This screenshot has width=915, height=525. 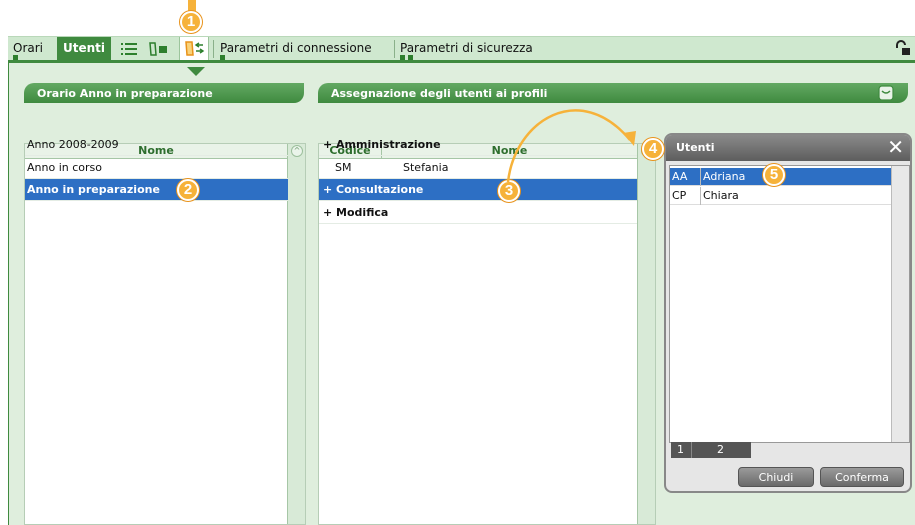 What do you see at coordinates (862, 477) in the screenshot?
I see `confirm-button: Conferma` at bounding box center [862, 477].